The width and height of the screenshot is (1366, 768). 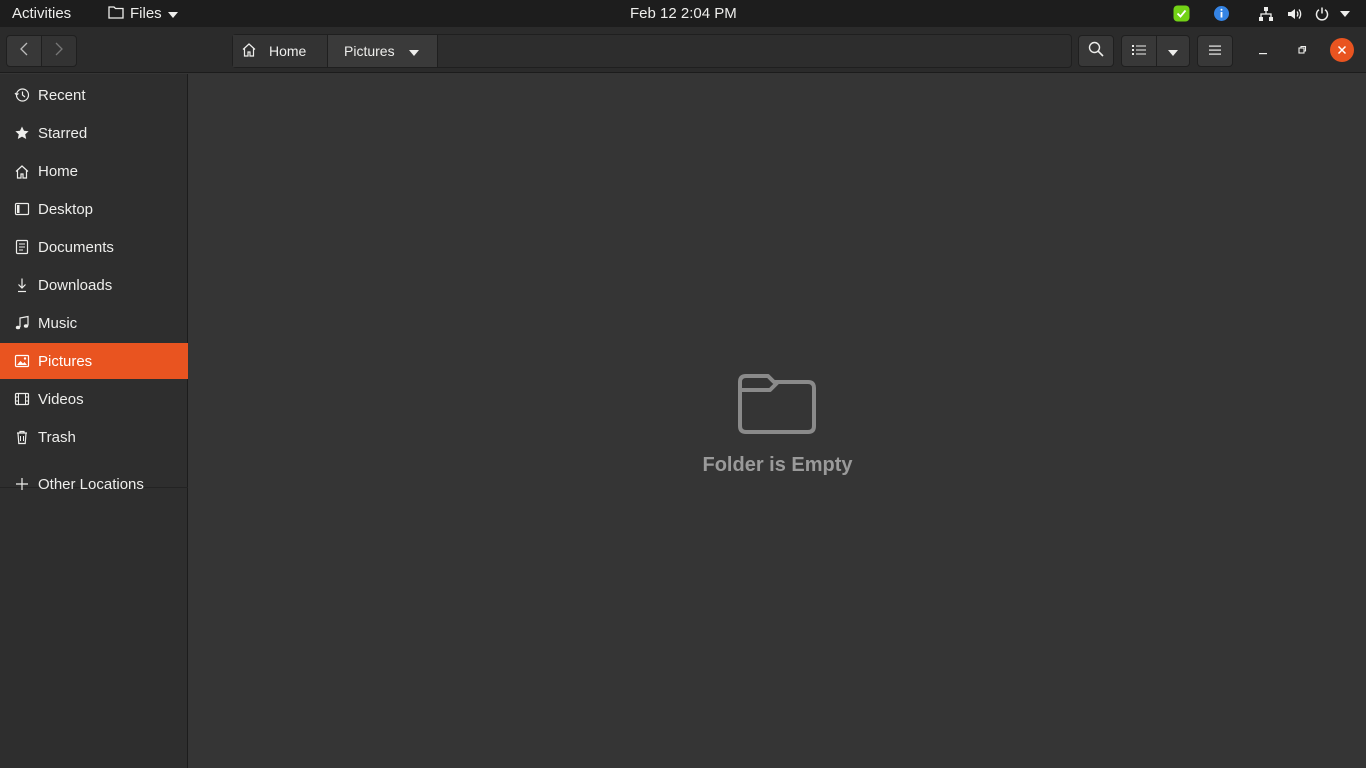 I want to click on search-button, so click(x=1096, y=51).